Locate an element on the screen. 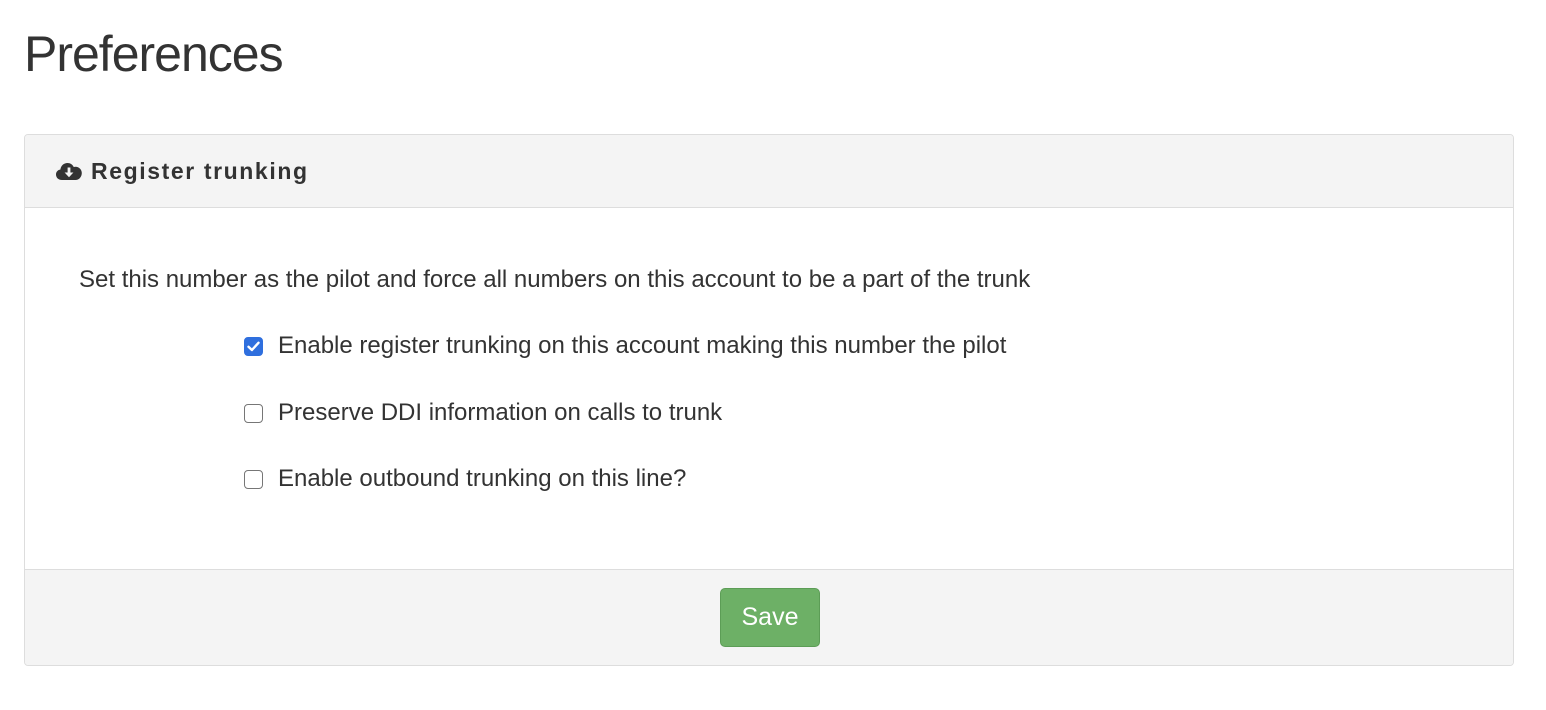 Image resolution: width=1546 pixels, height=710 pixels. panel-heading: Register trunking is located at coordinates (769, 171).